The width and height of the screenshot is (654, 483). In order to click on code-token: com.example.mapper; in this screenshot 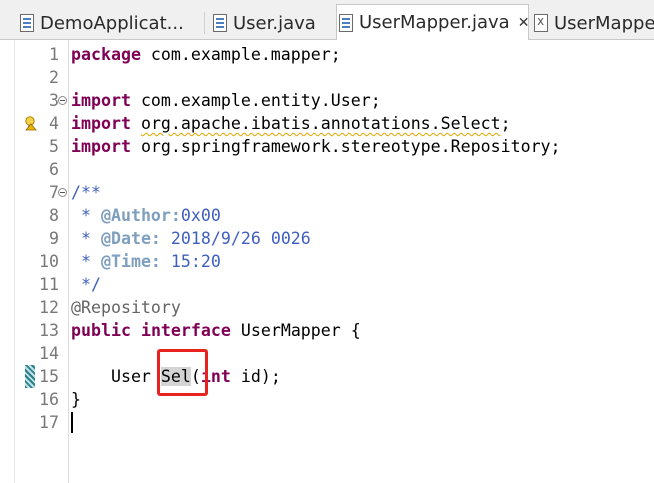, I will do `click(240, 54)`.